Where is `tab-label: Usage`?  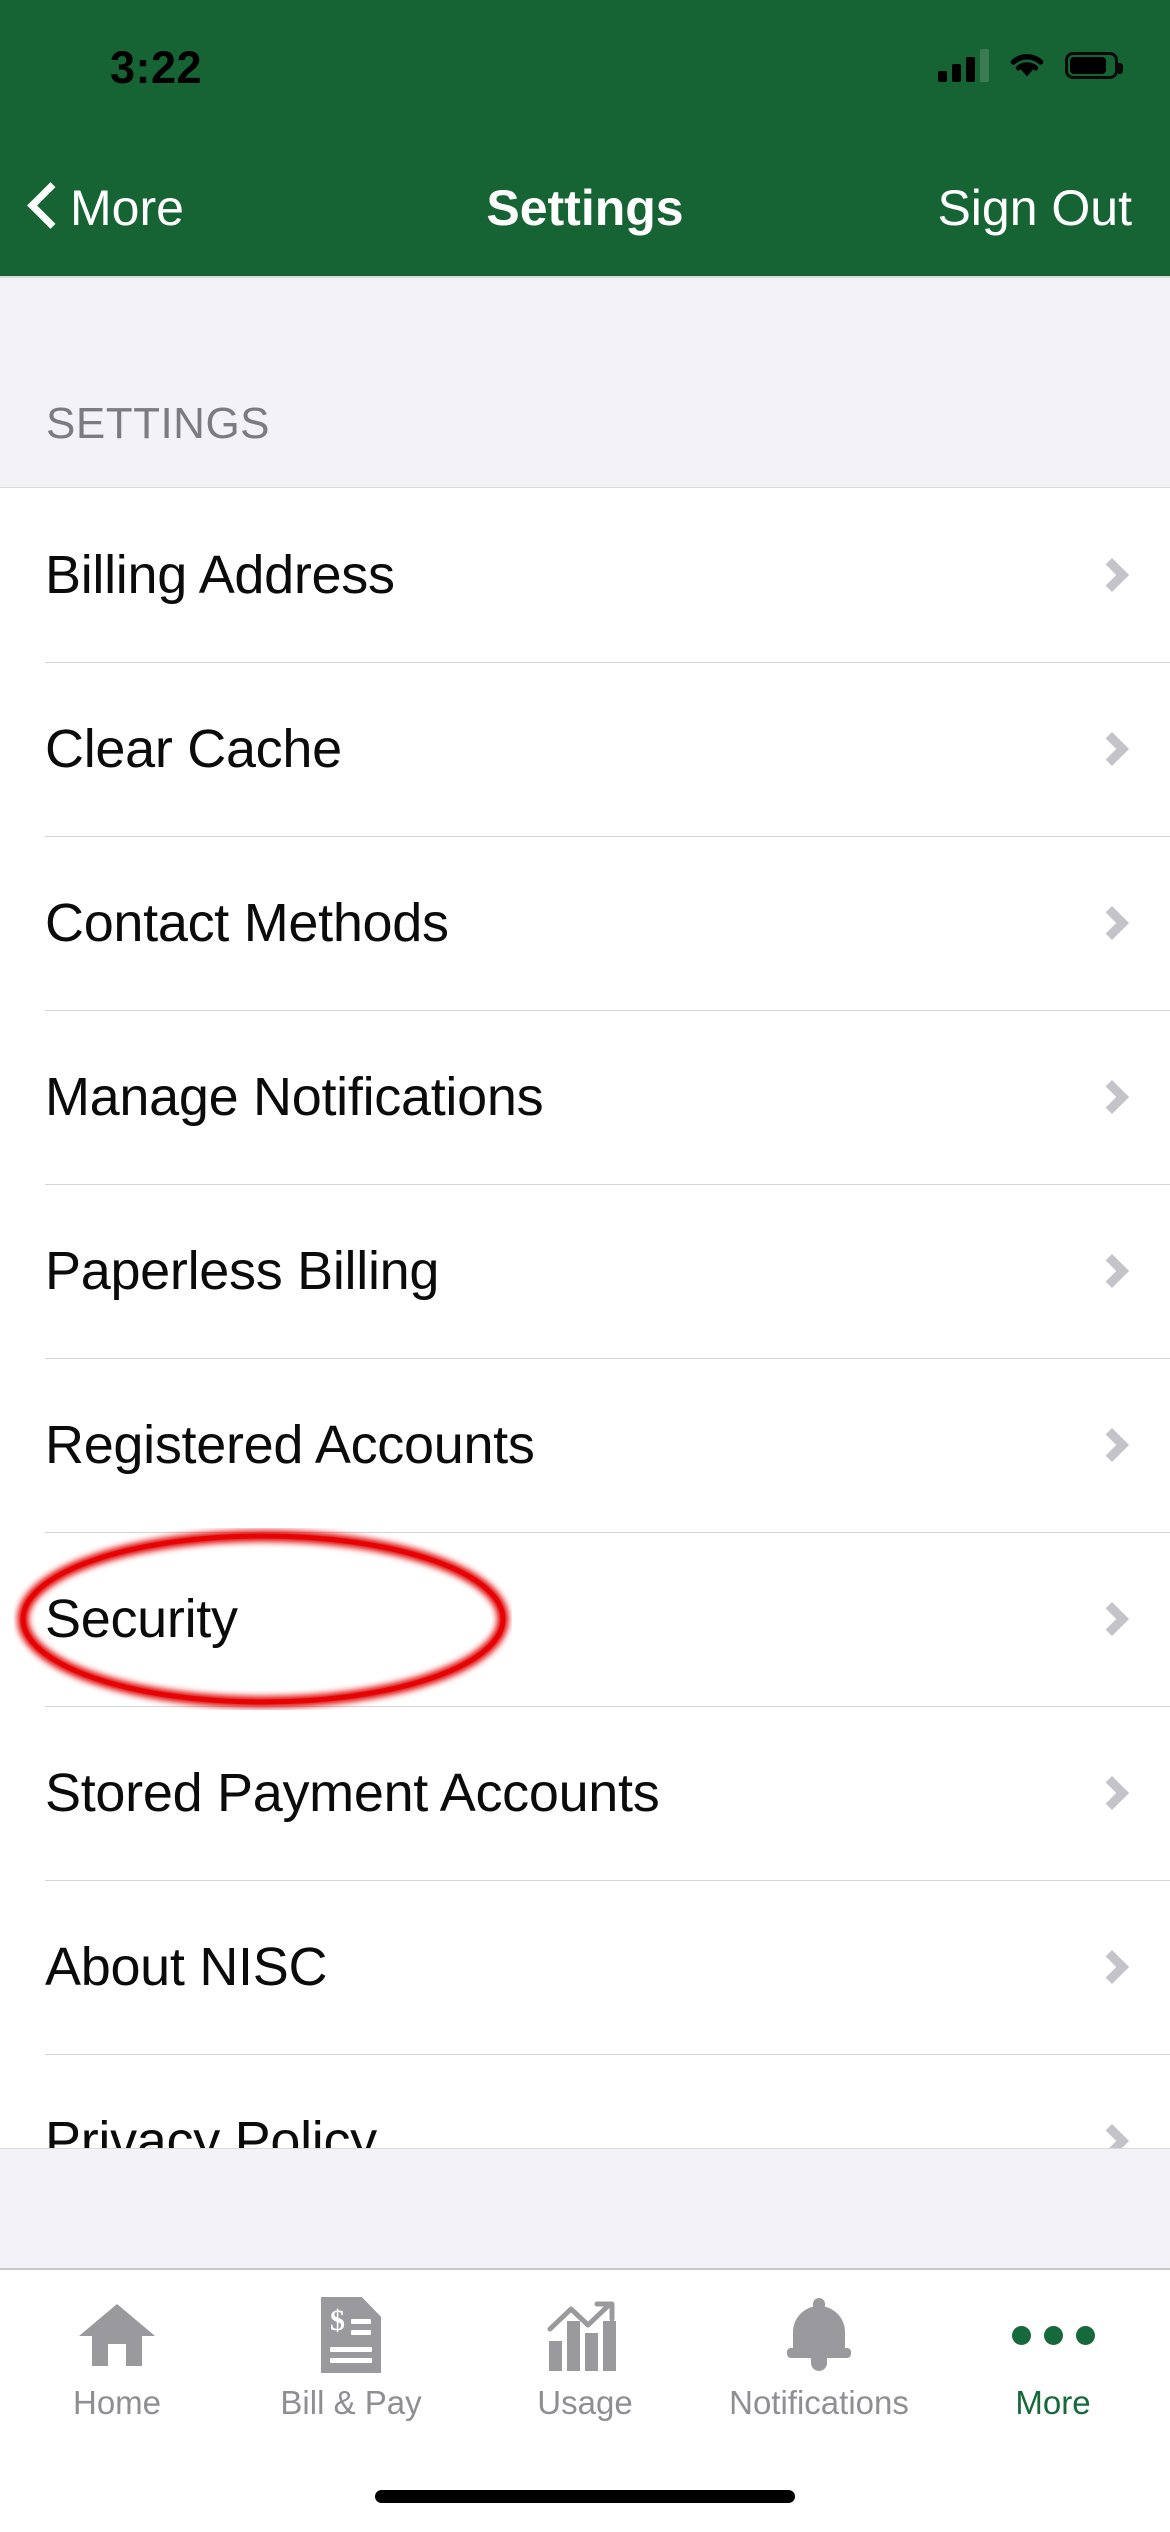
tab-label: Usage is located at coordinates (585, 2402).